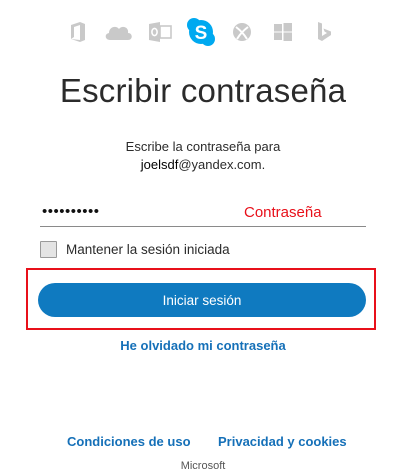  I want to click on skype-icon: S, so click(201, 32).